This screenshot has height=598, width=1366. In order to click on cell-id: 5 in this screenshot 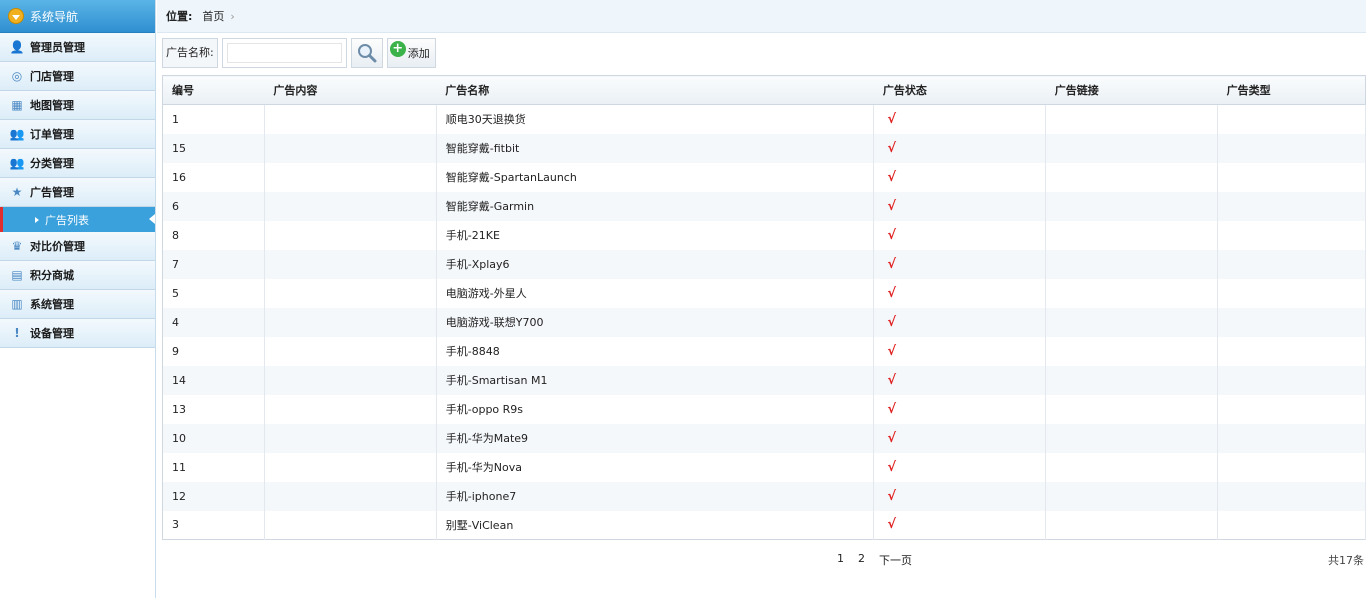, I will do `click(213, 293)`.